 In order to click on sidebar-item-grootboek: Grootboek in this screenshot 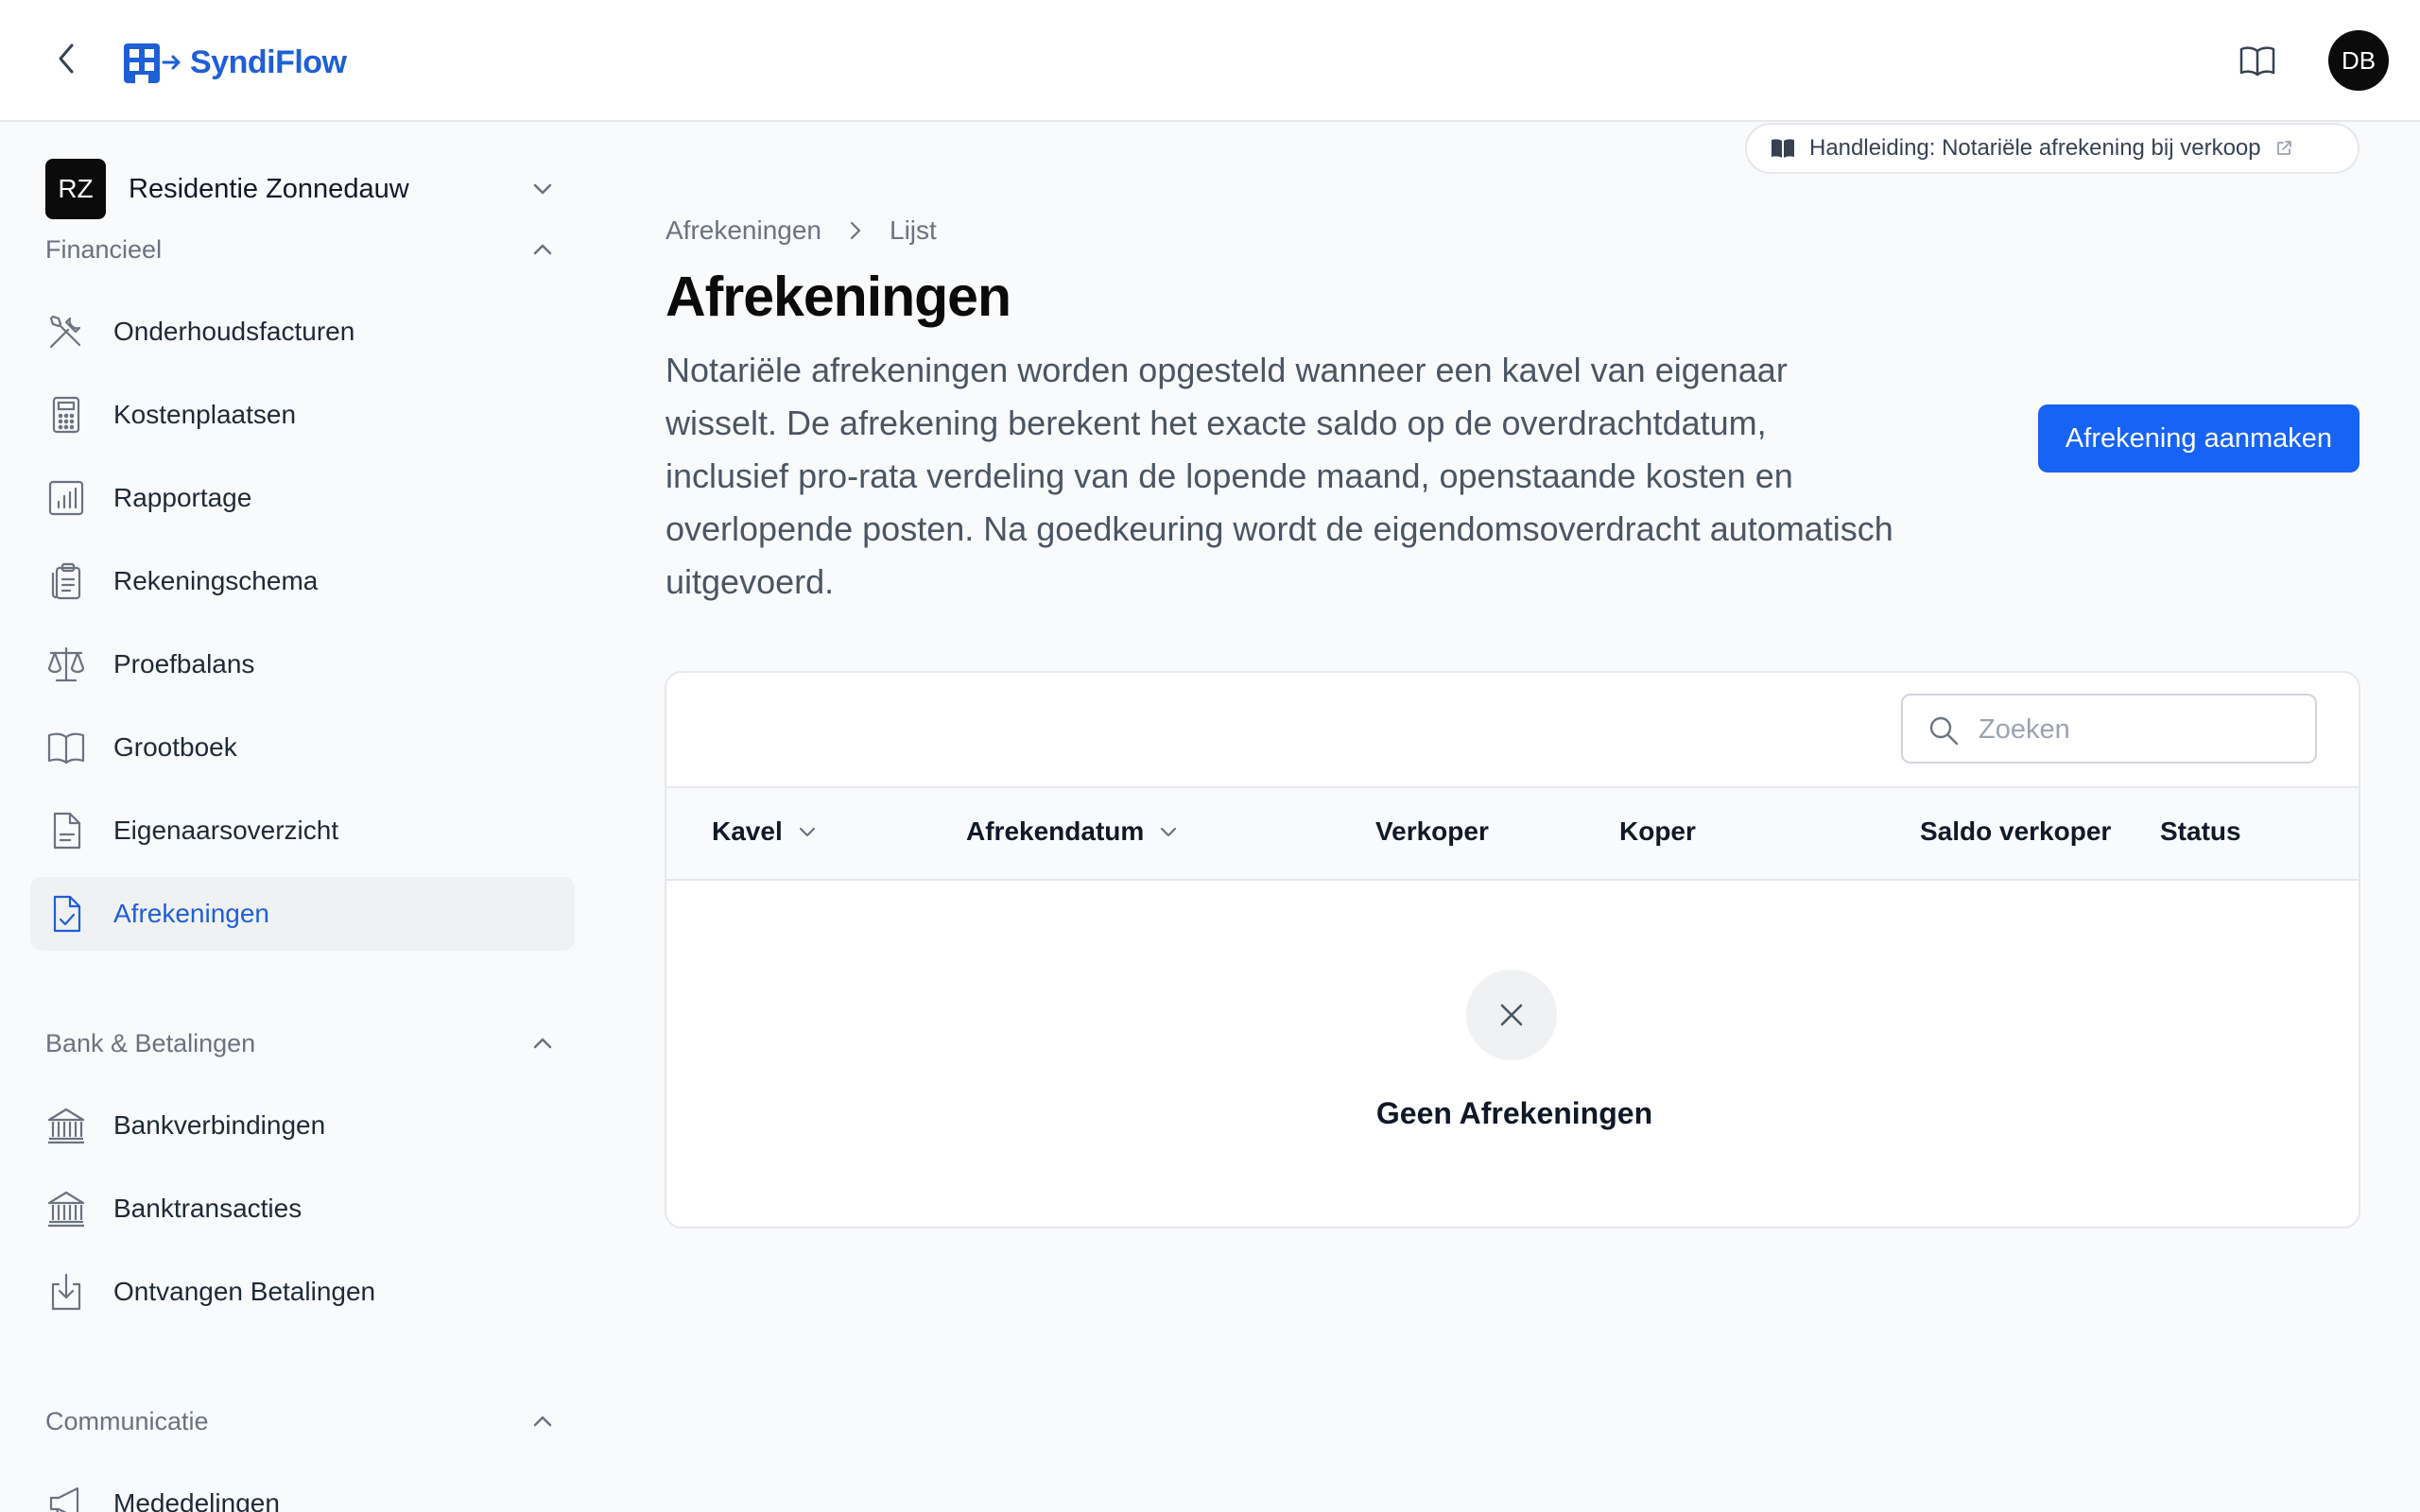, I will do `click(302, 747)`.